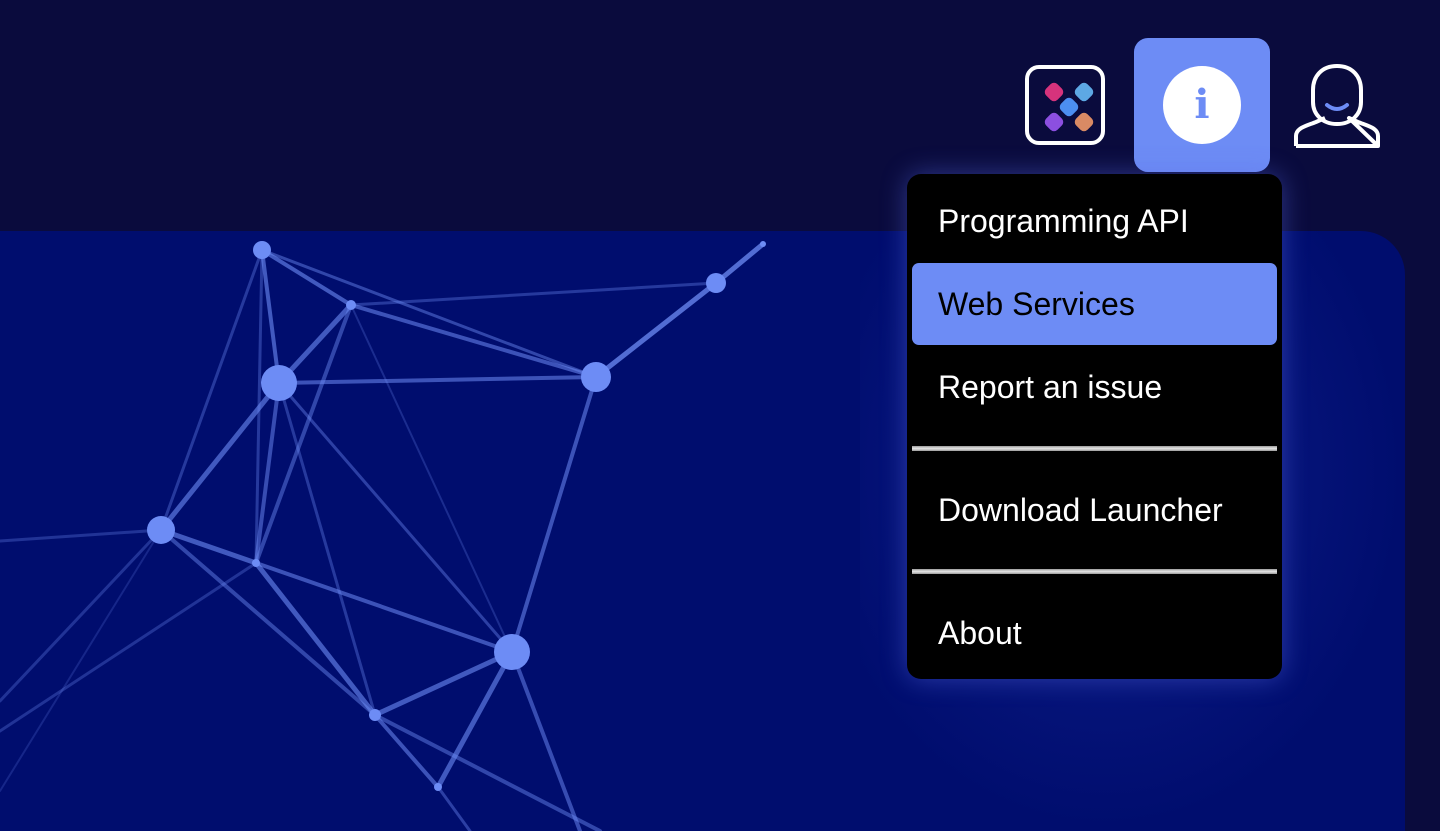 This screenshot has height=831, width=1440. What do you see at coordinates (1094, 387) in the screenshot?
I see `menu-item-report-issue: Report an issue` at bounding box center [1094, 387].